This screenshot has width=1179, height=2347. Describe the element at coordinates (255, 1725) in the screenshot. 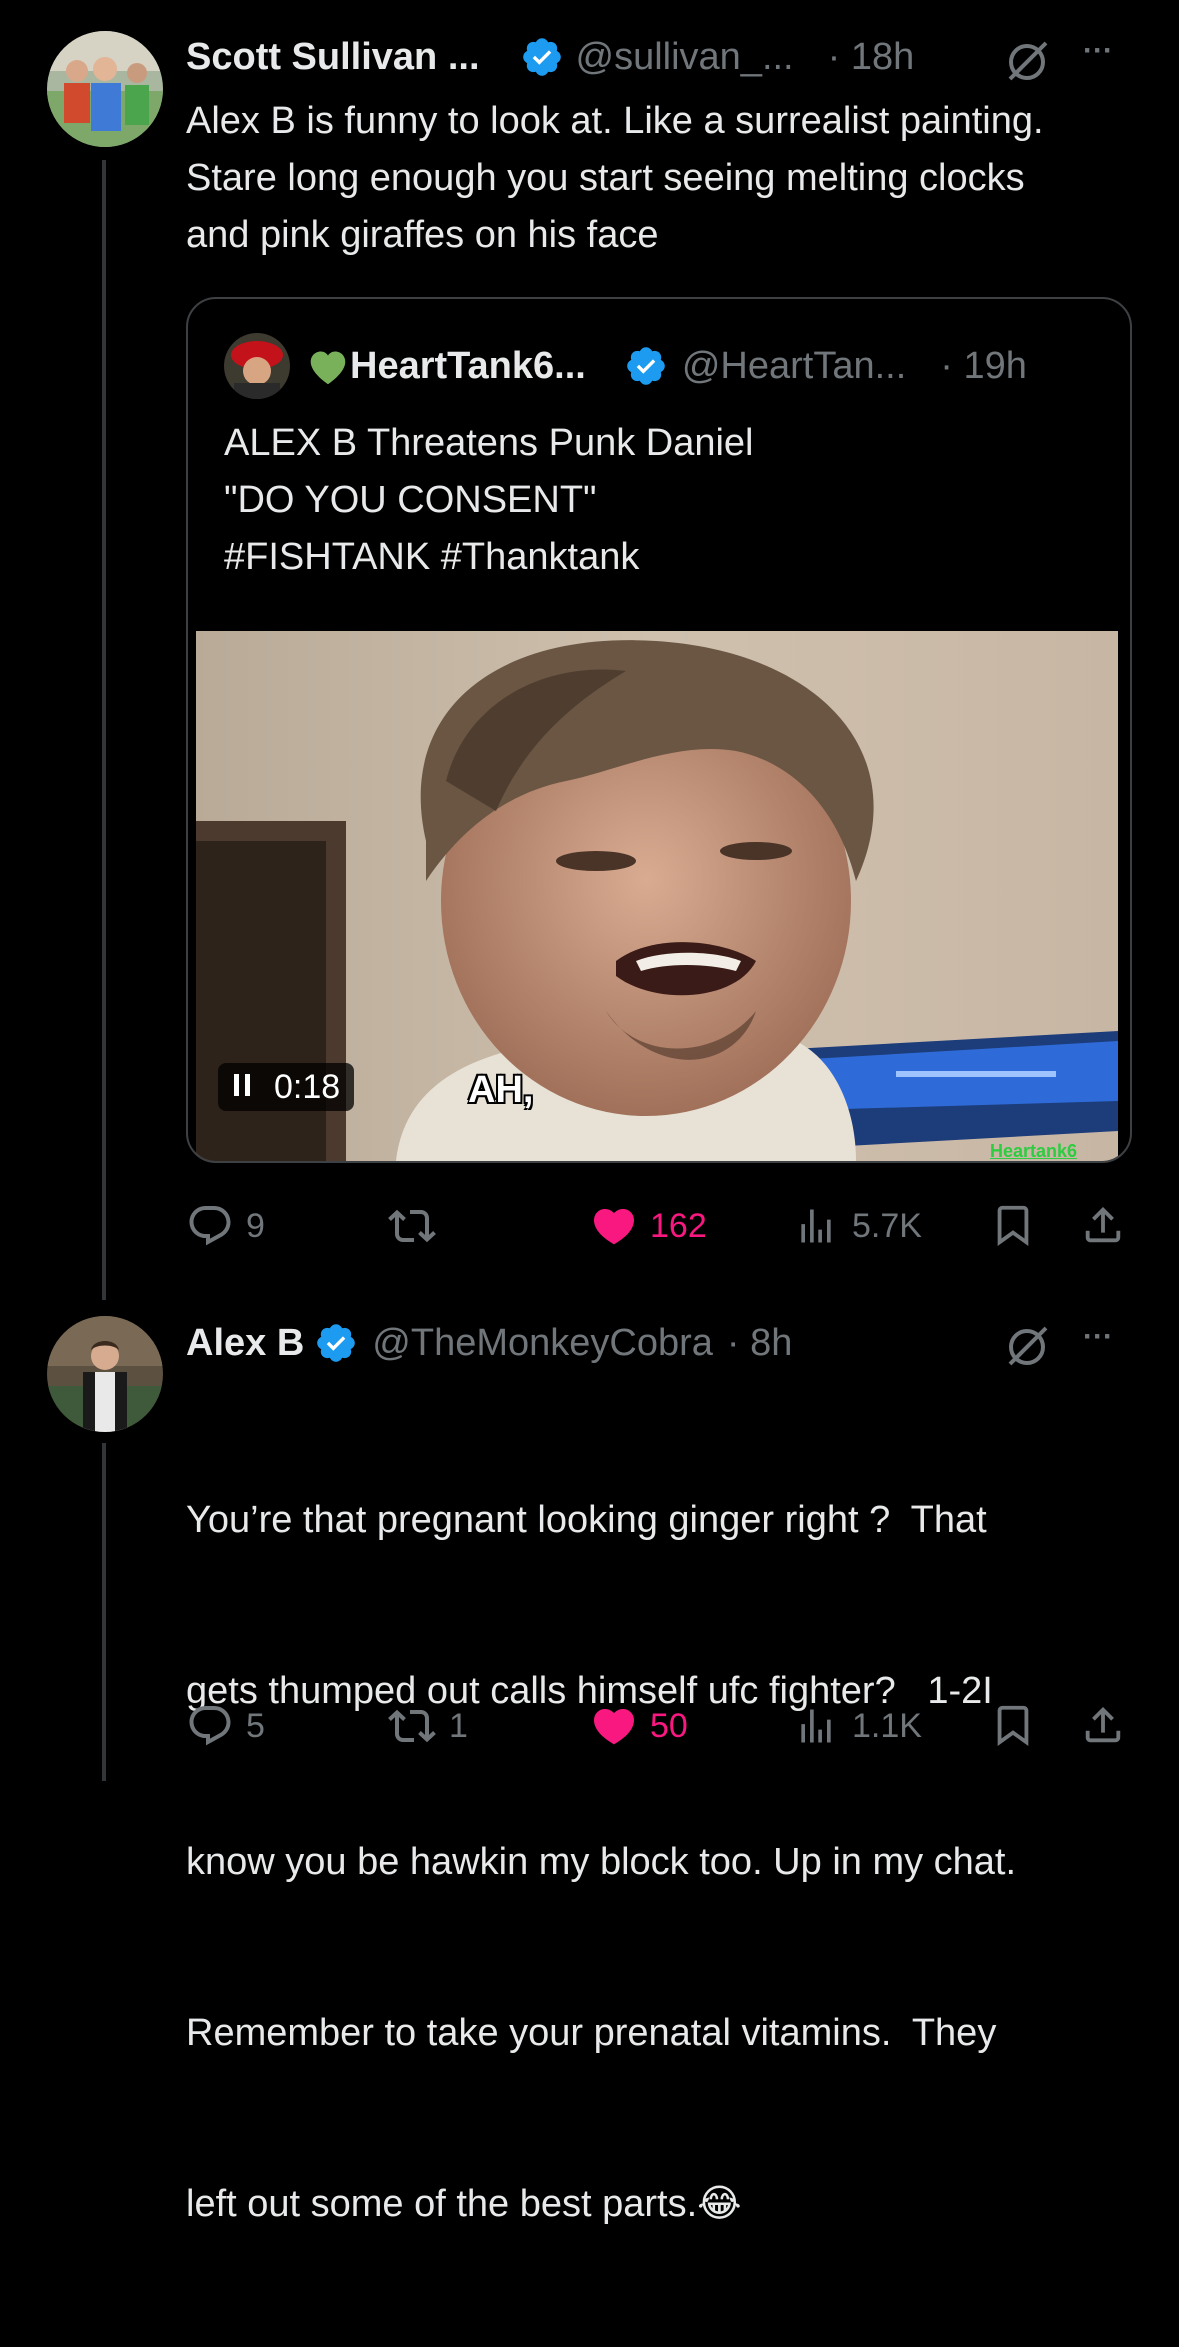

I see `reply-count: 5` at that location.